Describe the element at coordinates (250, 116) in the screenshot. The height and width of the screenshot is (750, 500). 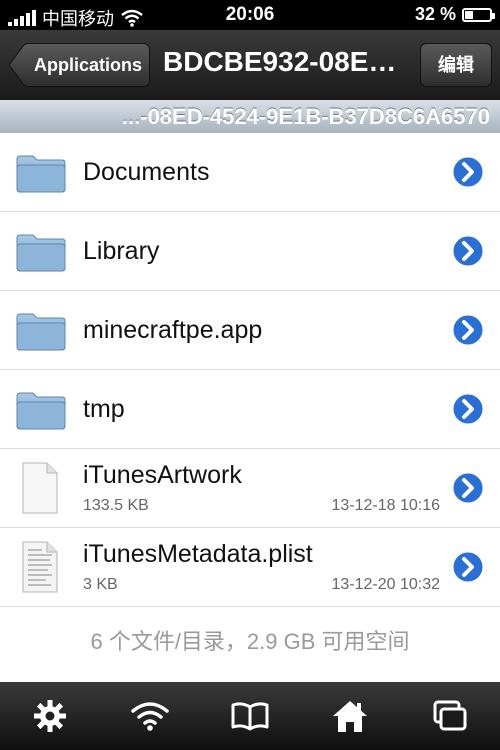
I see `path-bar: ...-08ED-4524-9E1B-B37D8C6A6570` at that location.